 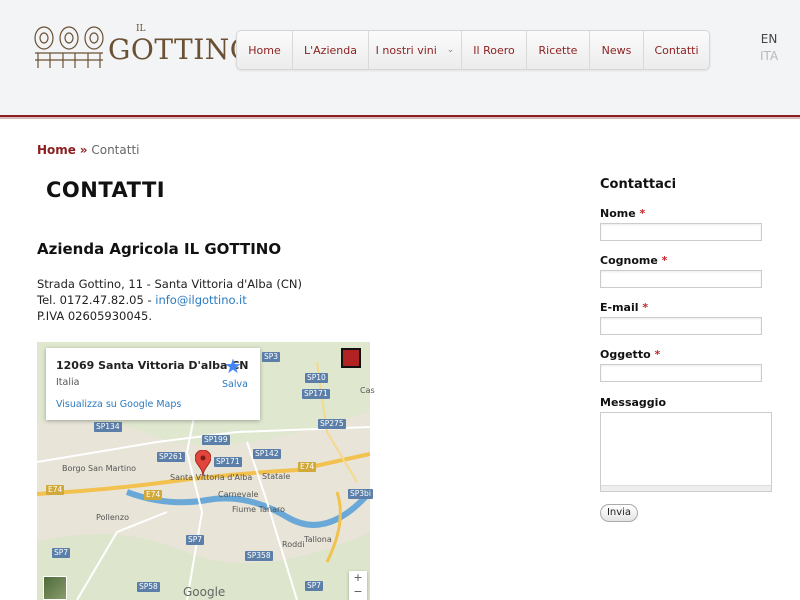 I want to click on name-label: Nome *, so click(x=622, y=213).